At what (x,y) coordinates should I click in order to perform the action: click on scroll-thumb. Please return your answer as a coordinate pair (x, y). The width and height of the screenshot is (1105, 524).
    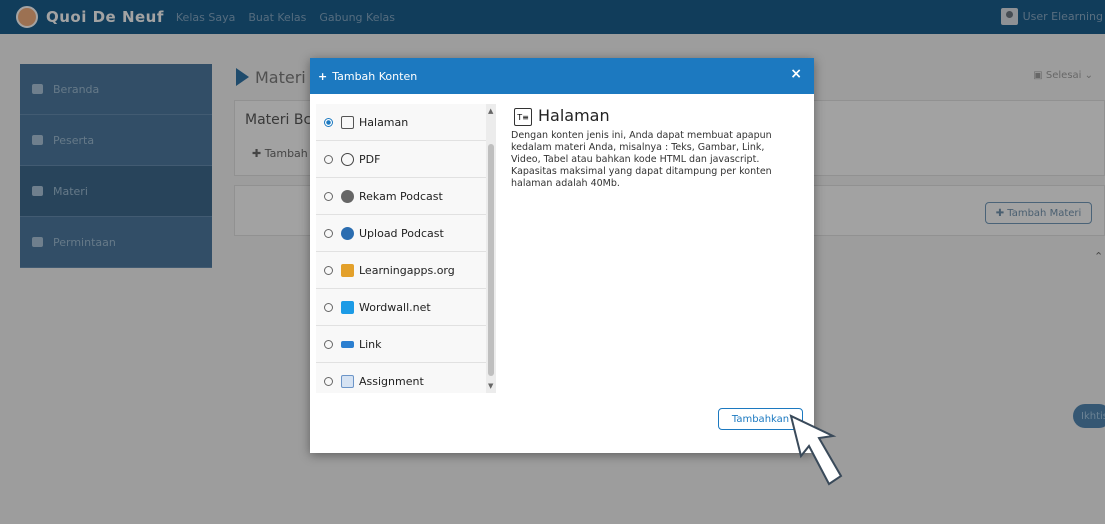
    Looking at the image, I should click on (491, 260).